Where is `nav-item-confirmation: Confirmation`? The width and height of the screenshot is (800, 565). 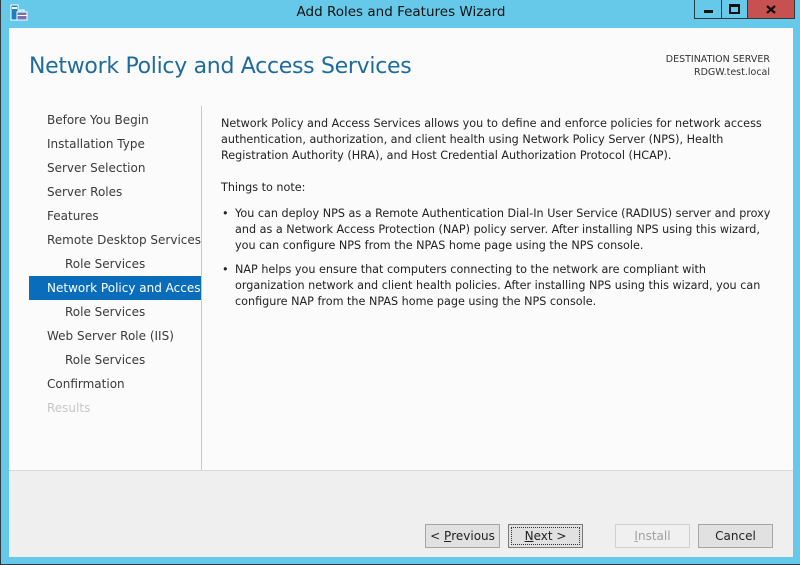
nav-item-confirmation: Confirmation is located at coordinates (115, 384).